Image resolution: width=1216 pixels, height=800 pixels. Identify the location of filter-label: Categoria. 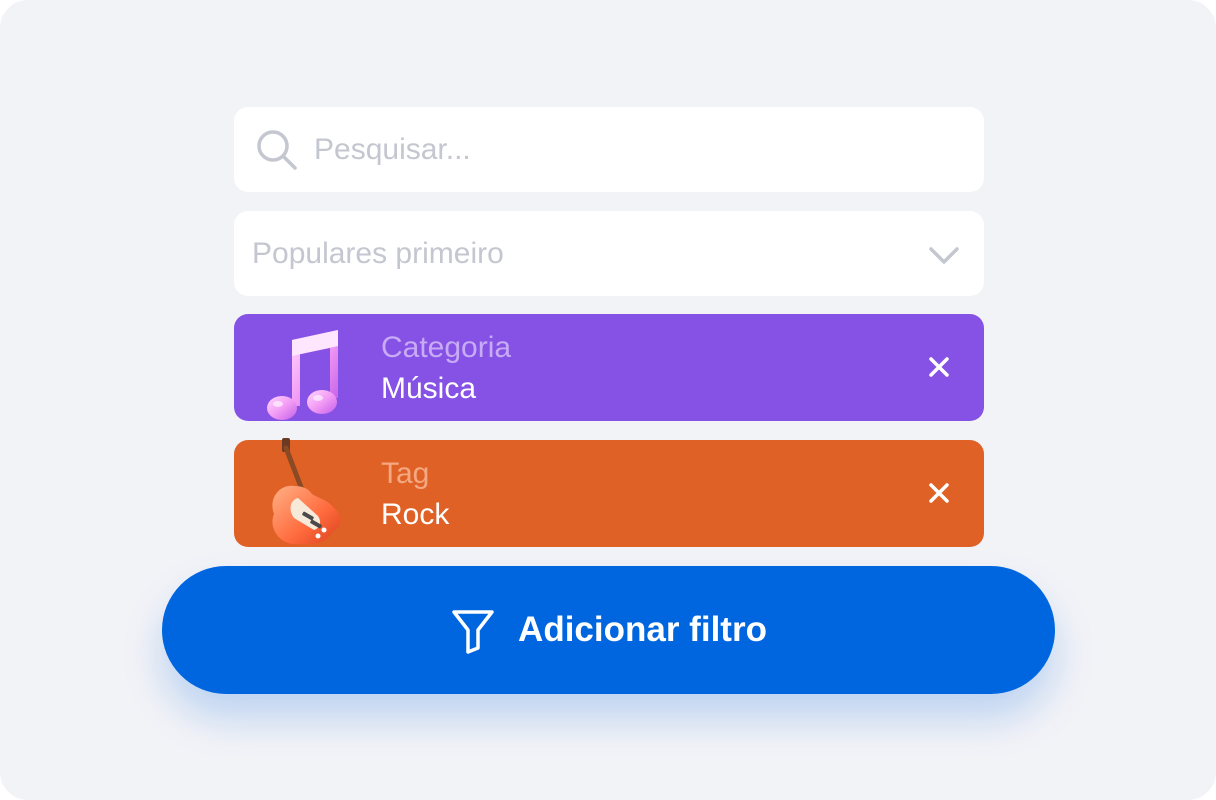
(446, 347).